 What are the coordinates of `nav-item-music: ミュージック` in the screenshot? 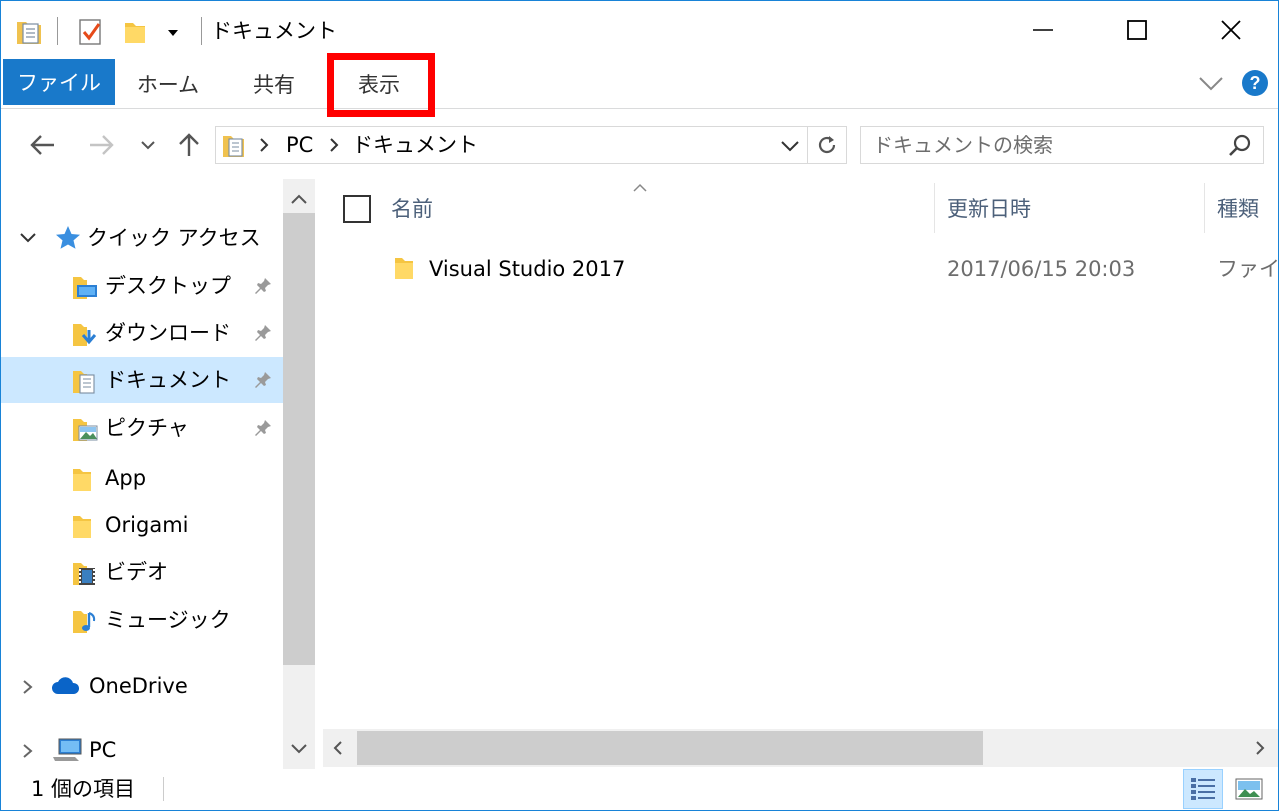 It's located at (142, 620).